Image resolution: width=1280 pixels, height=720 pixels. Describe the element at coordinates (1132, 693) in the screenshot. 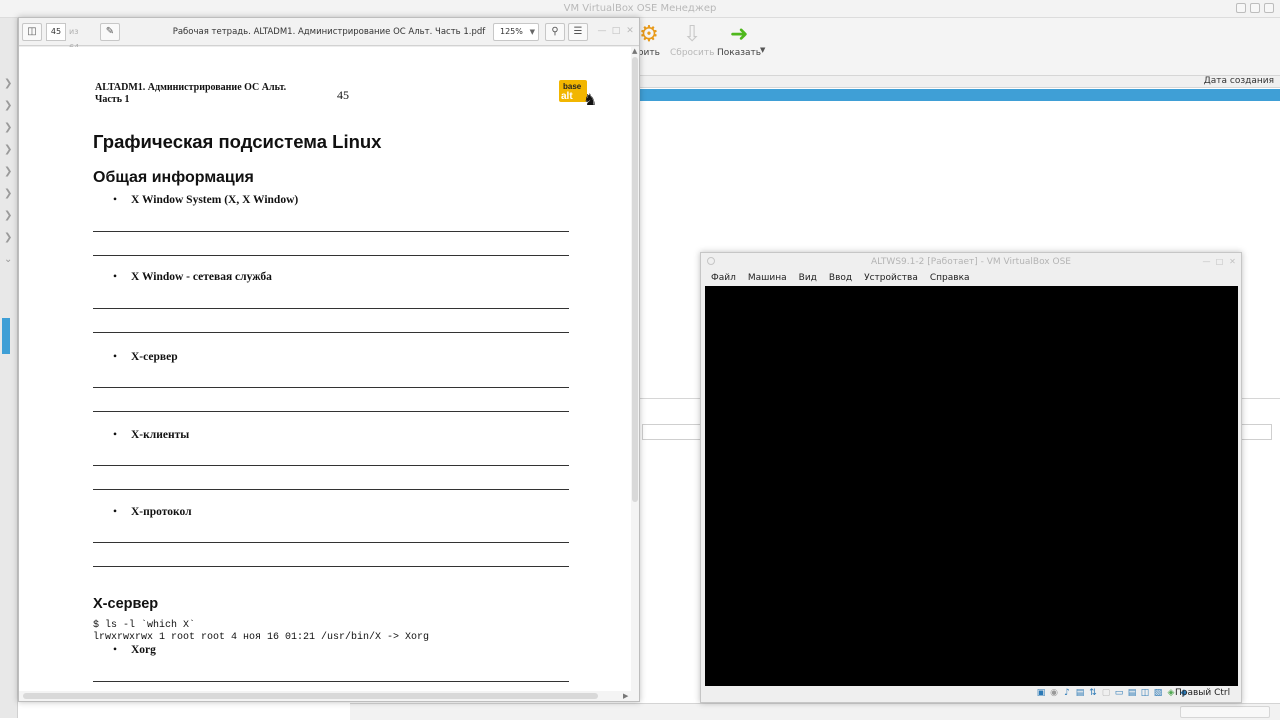

I see `video-capture-icon: ▤` at that location.